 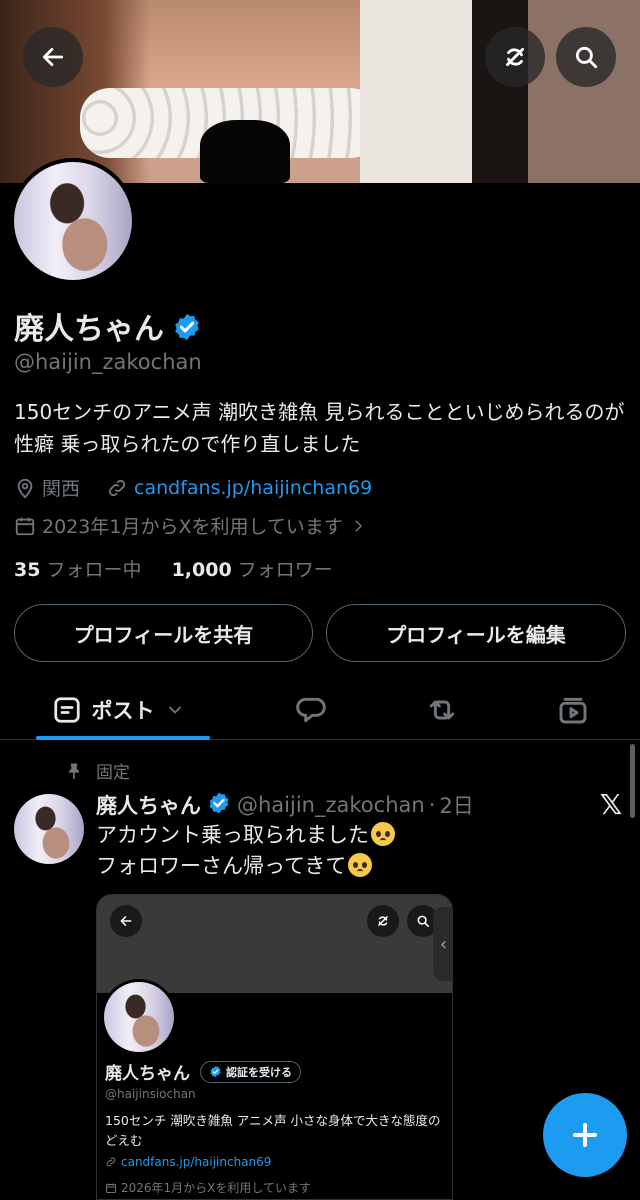 What do you see at coordinates (358, 525) in the screenshot?
I see `chevron-right-icon` at bounding box center [358, 525].